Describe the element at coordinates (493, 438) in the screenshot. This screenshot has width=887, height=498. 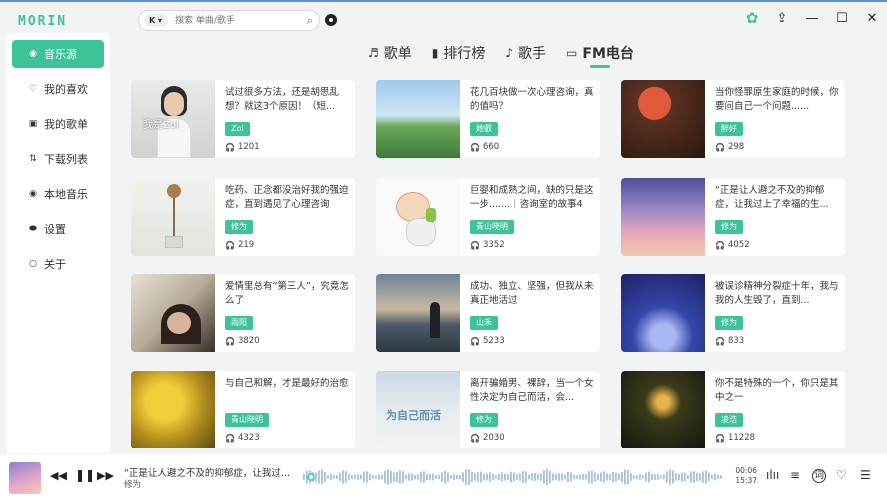
I see `play-count-value: 2030` at that location.